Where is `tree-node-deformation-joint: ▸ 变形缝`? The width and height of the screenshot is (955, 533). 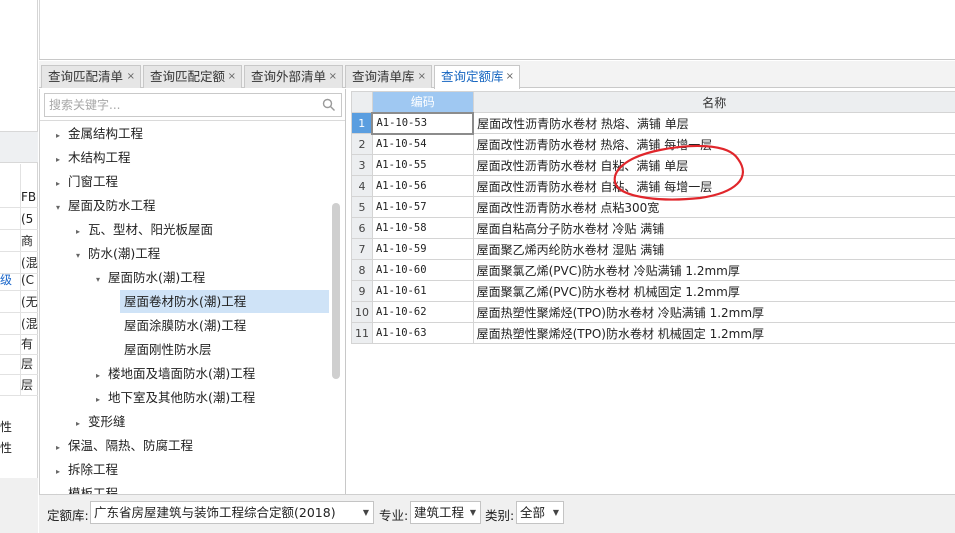 tree-node-deformation-joint: ▸ 变形缝 is located at coordinates (101, 421).